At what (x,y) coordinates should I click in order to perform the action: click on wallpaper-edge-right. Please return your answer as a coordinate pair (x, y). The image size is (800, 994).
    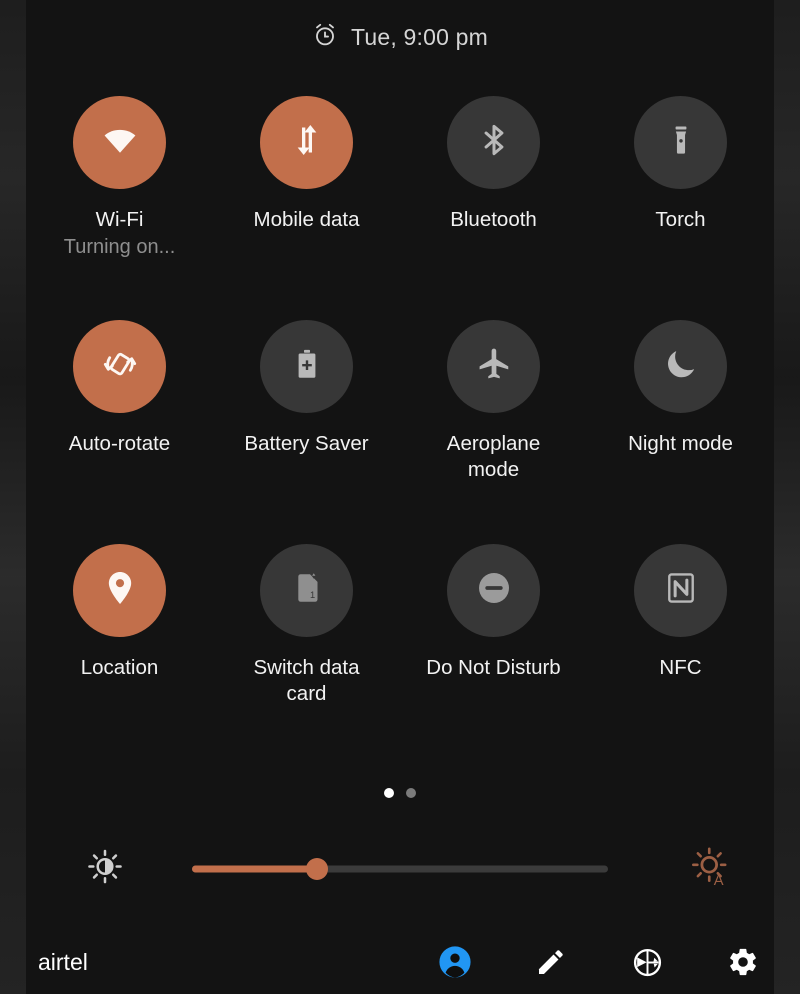
    Looking at the image, I should click on (787, 497).